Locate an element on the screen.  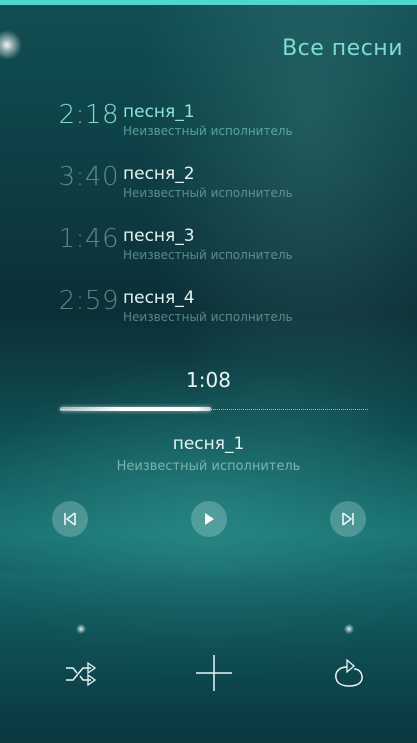
pulley-menu-indicator is located at coordinates (11, 45).